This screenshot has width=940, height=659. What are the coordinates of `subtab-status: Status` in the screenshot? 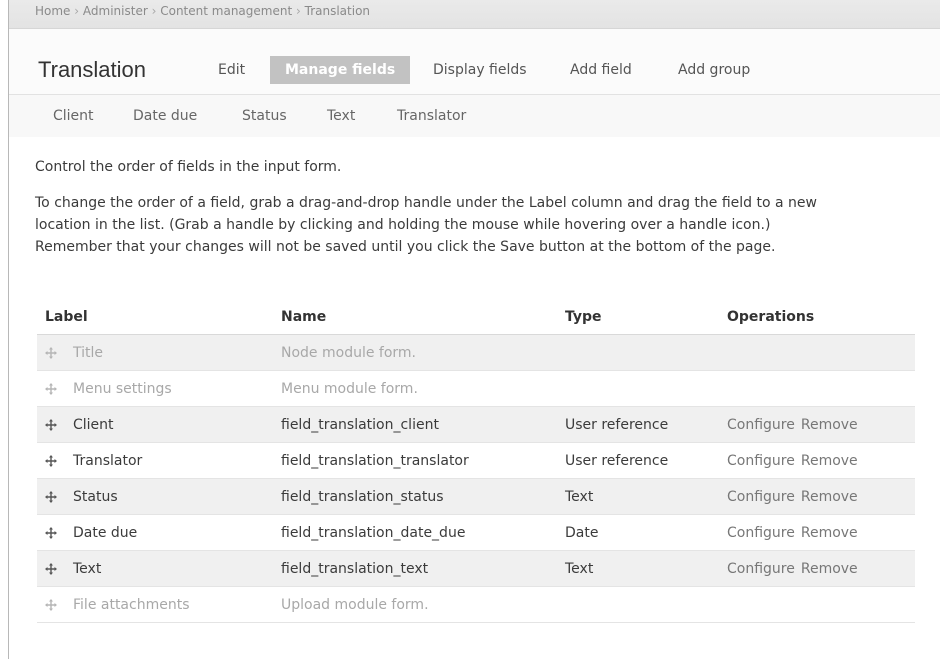 It's located at (264, 116).